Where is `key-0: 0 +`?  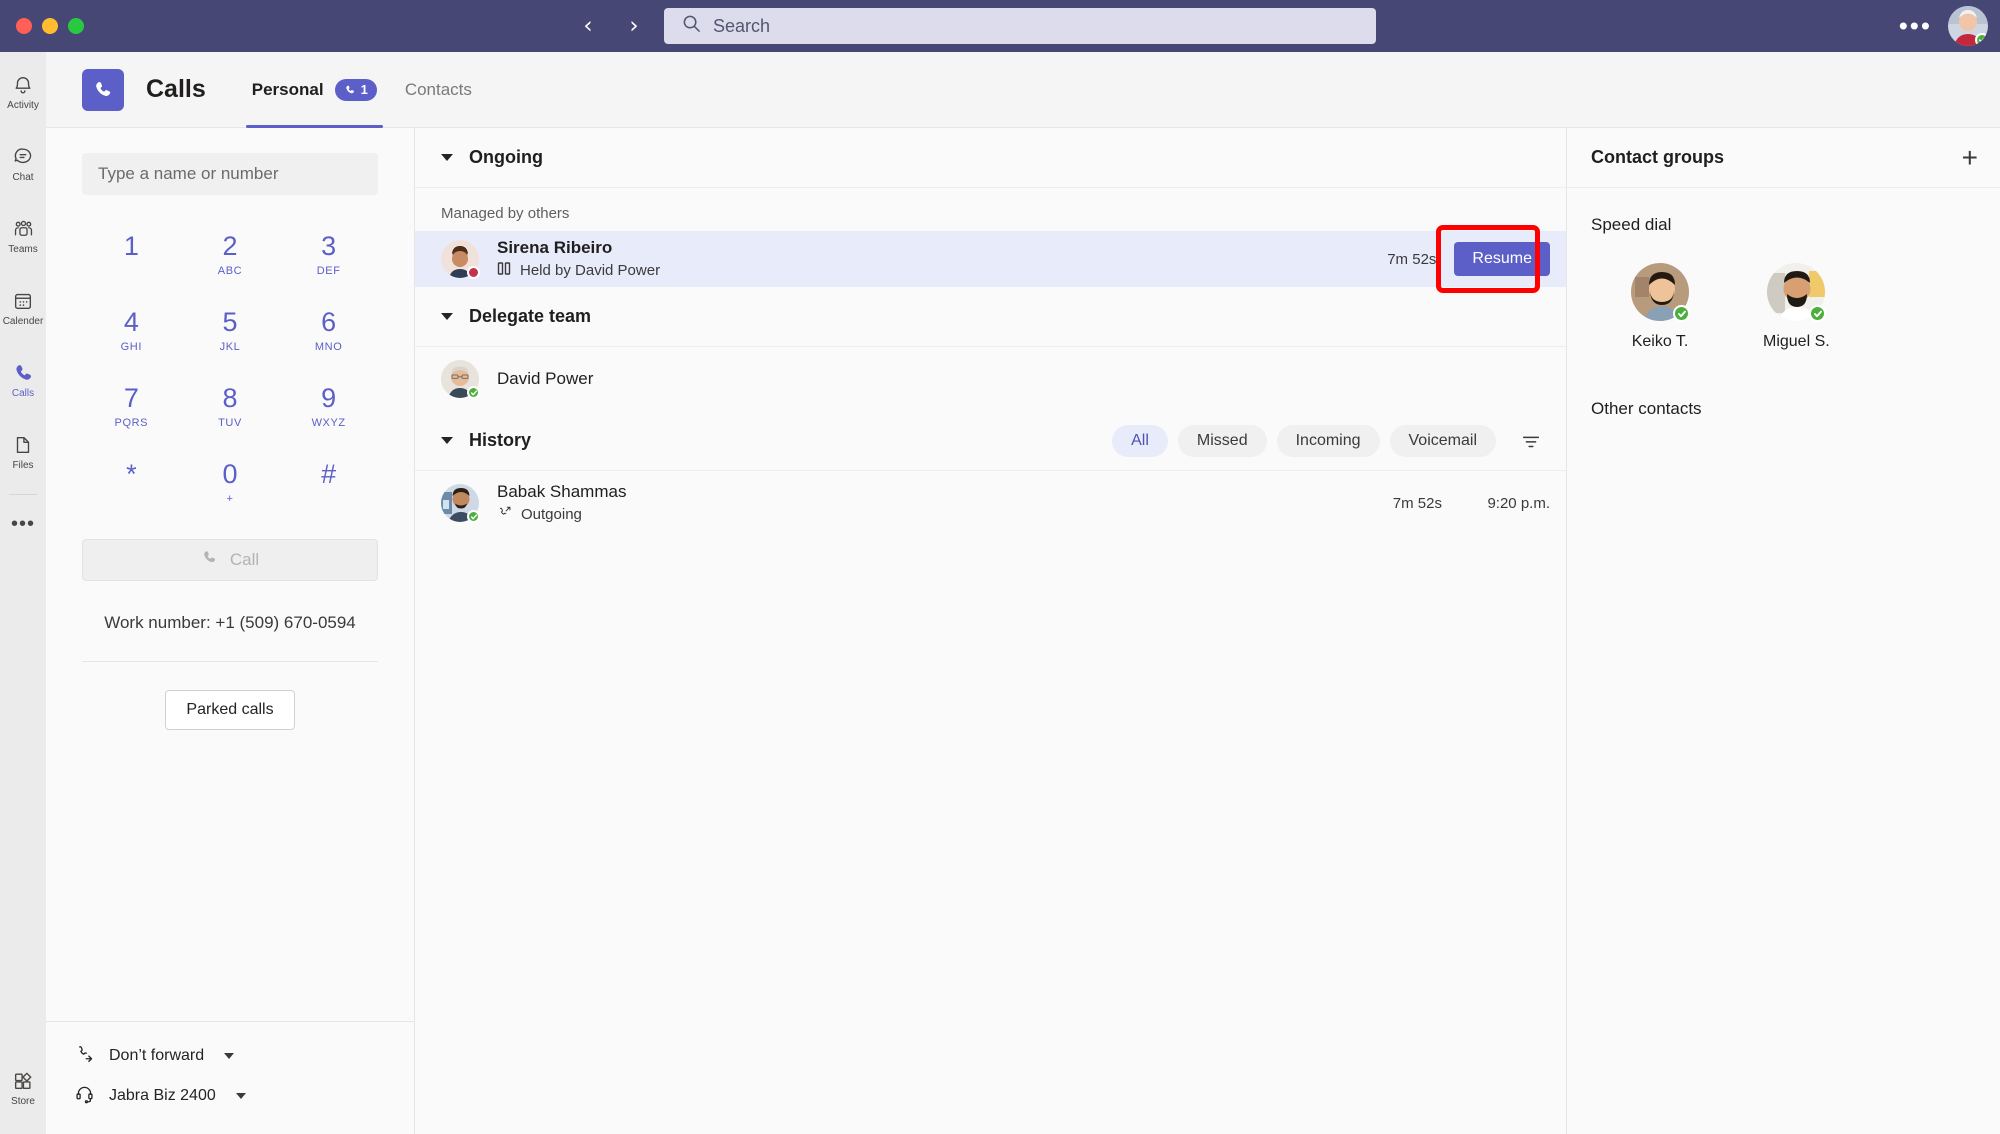
key-0: 0 + is located at coordinates (230, 483).